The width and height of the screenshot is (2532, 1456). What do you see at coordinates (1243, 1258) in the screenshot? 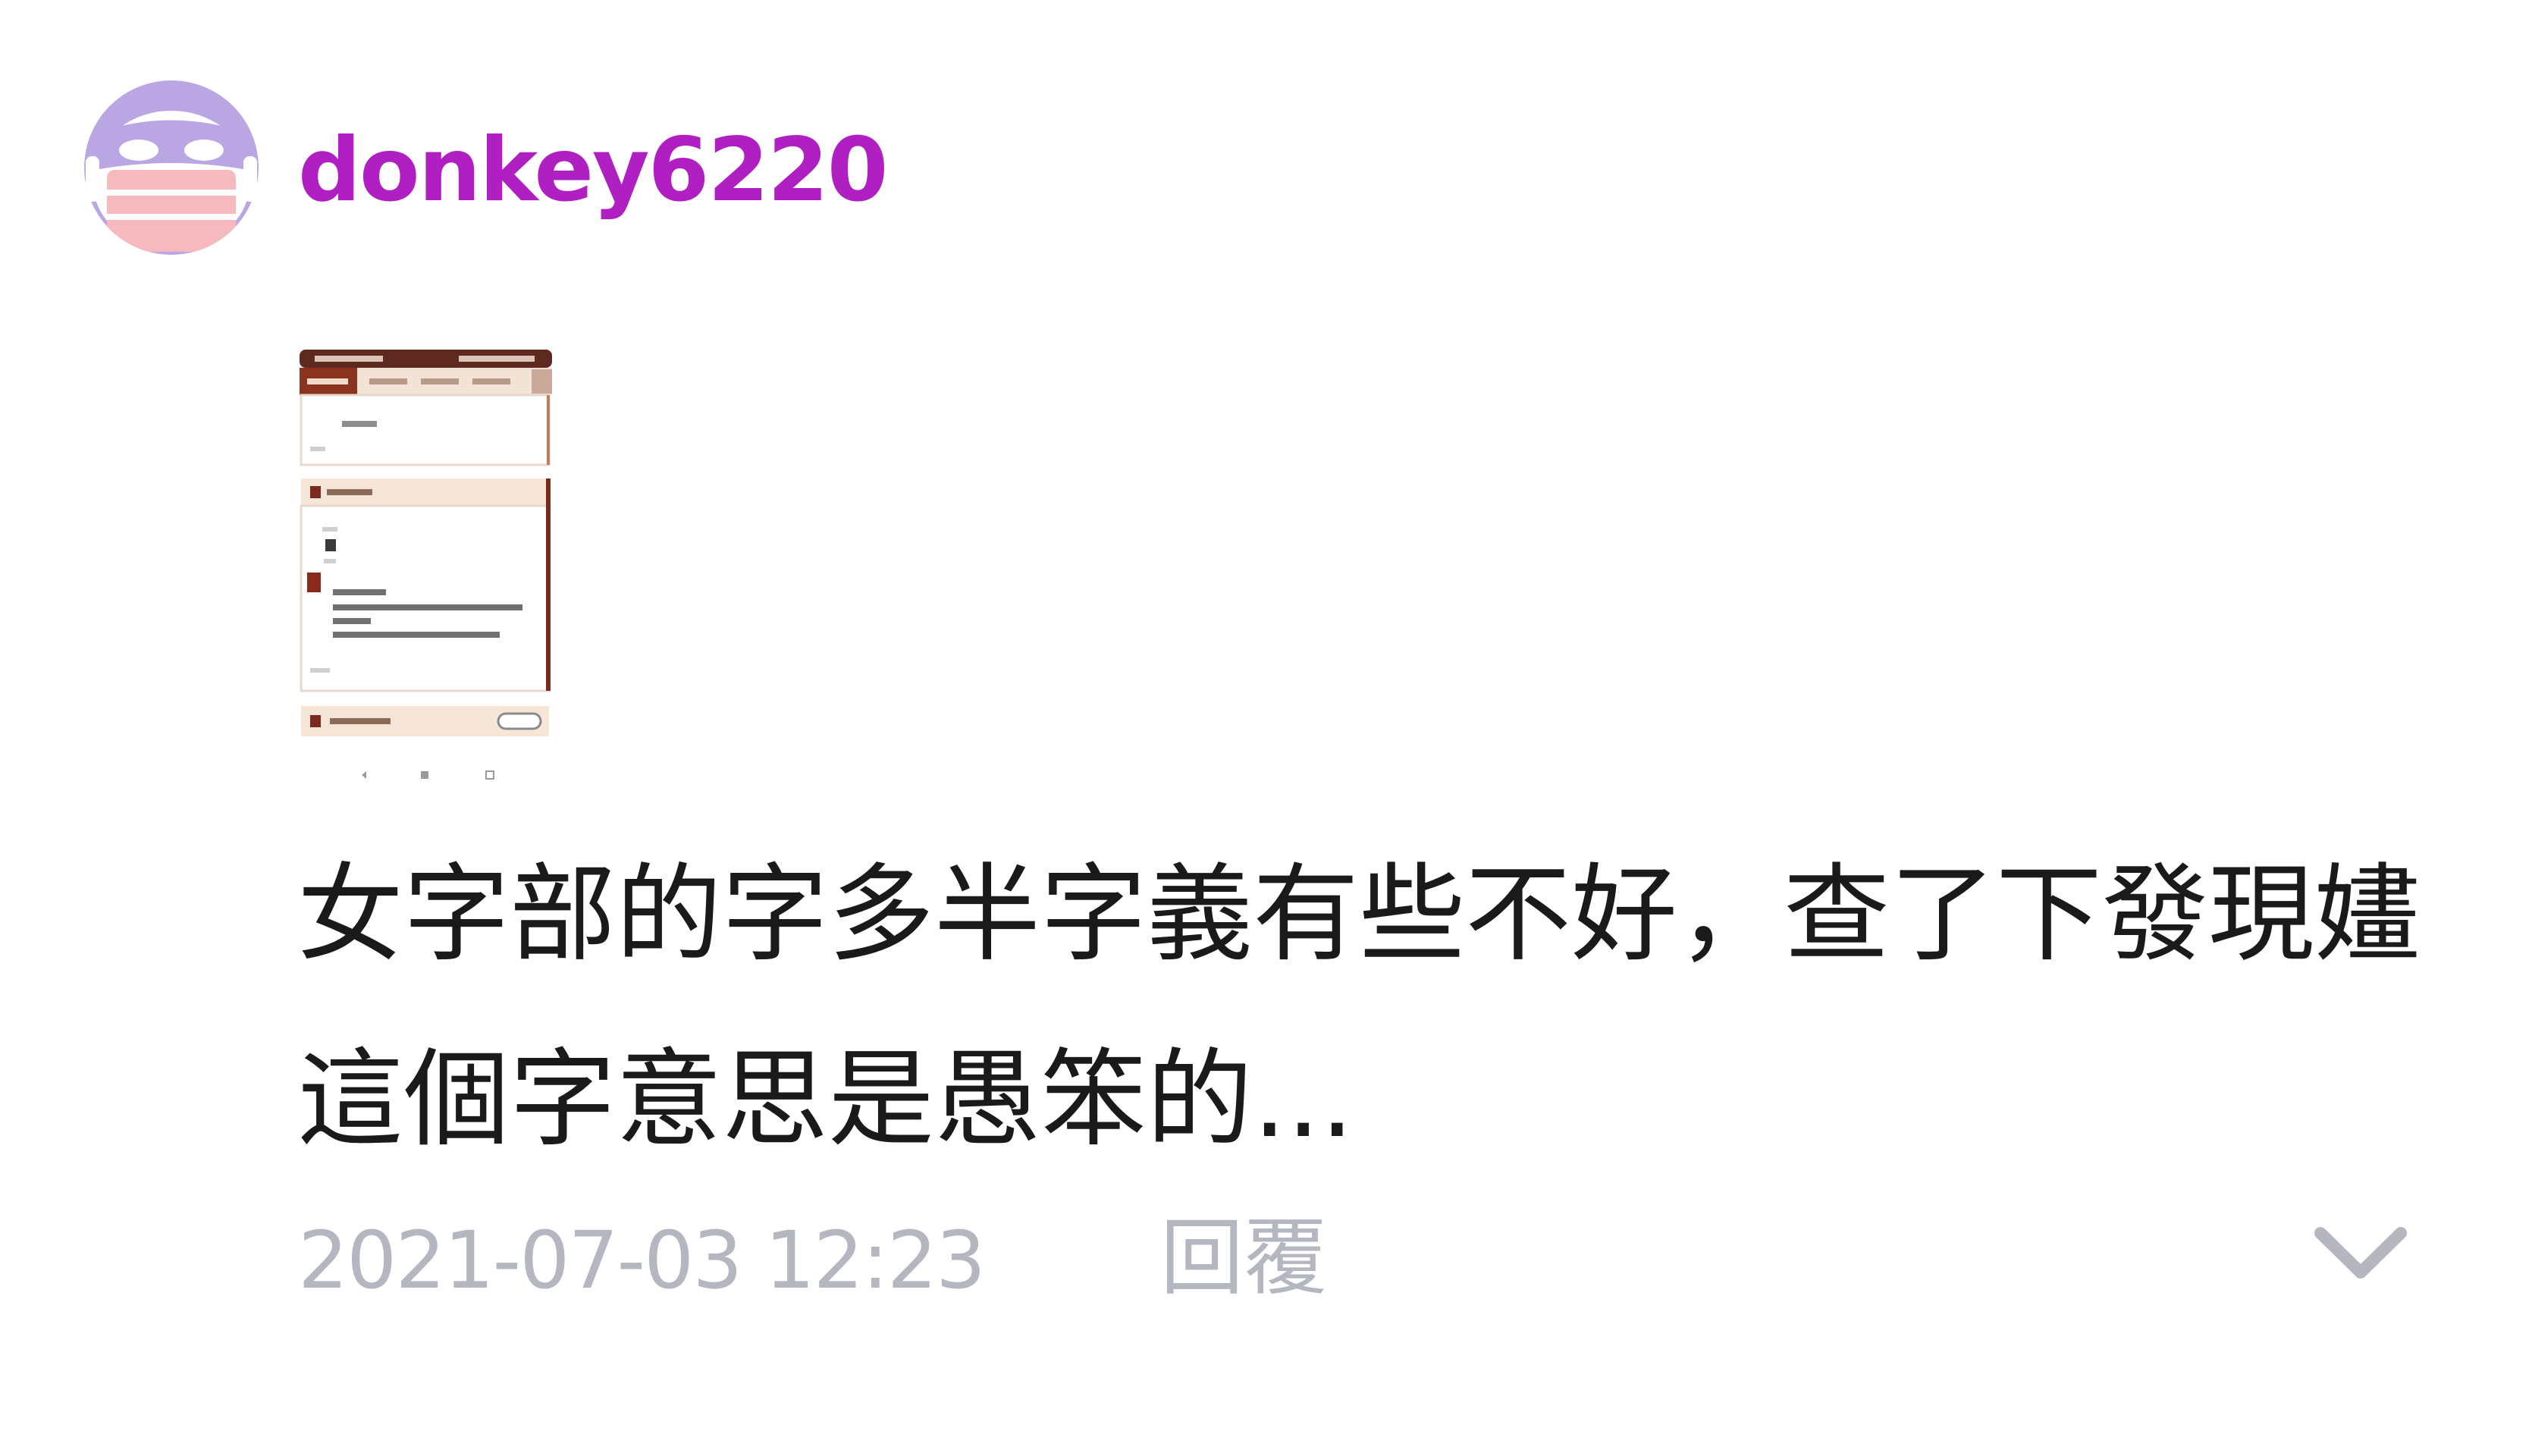
I see `reply-button: 回覆` at bounding box center [1243, 1258].